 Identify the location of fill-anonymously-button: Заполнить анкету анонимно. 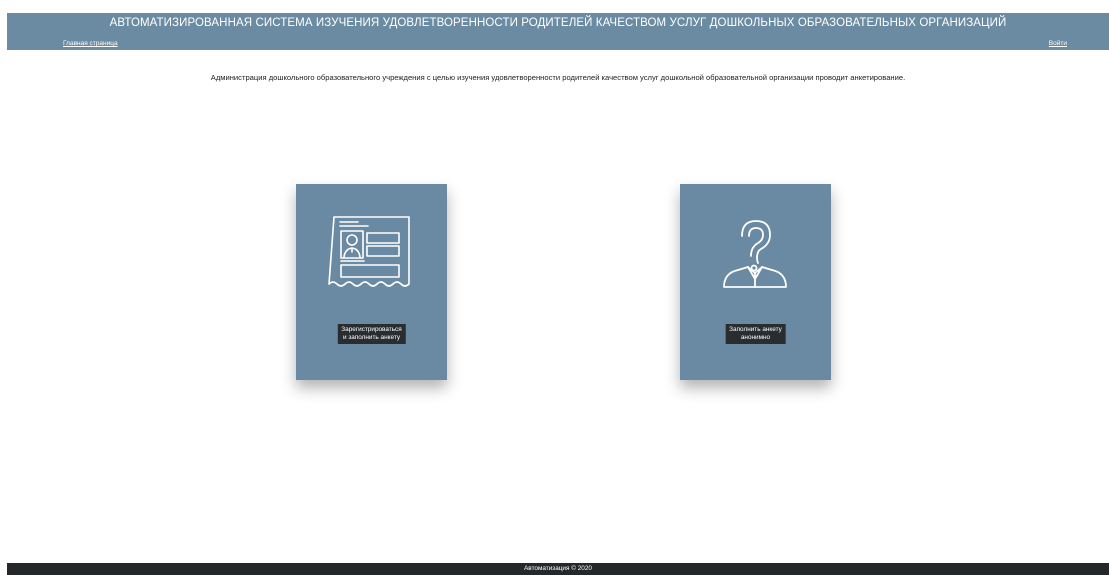
(755, 334).